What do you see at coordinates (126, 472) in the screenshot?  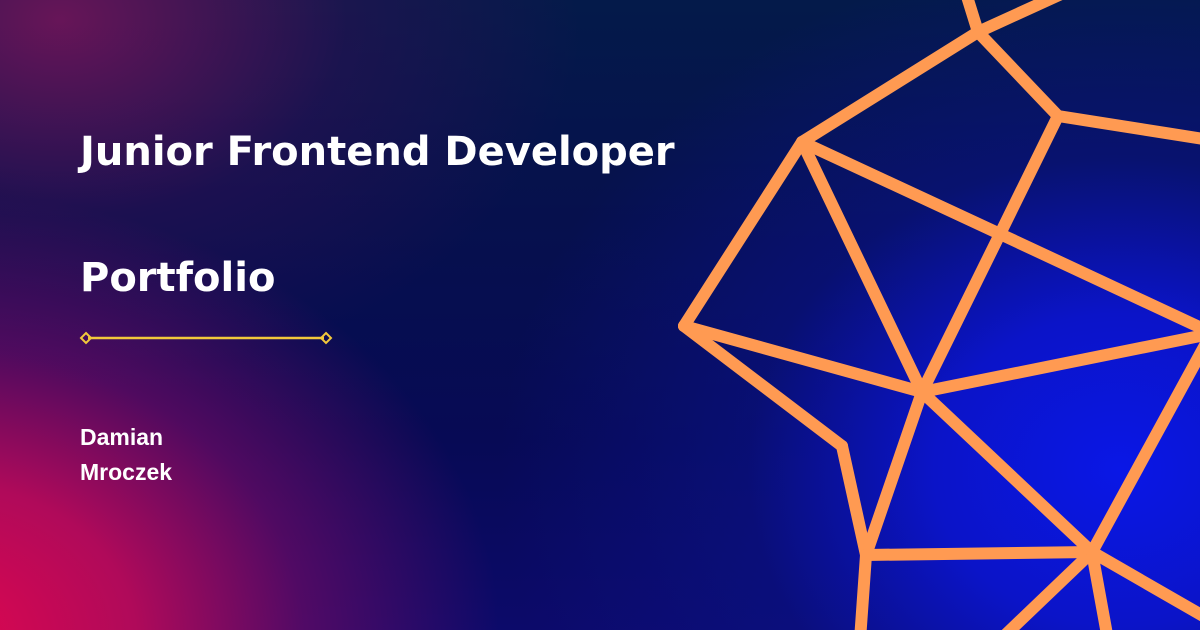 I see `author-last-name: Mroczek` at bounding box center [126, 472].